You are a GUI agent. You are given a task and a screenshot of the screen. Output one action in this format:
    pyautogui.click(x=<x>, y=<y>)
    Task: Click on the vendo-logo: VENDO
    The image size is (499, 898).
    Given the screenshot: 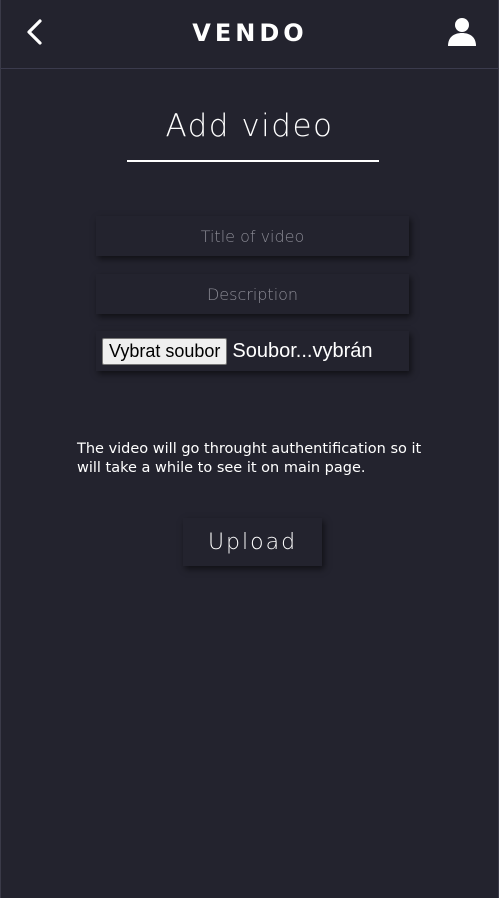 What is the action you would take?
    pyautogui.click(x=249, y=33)
    